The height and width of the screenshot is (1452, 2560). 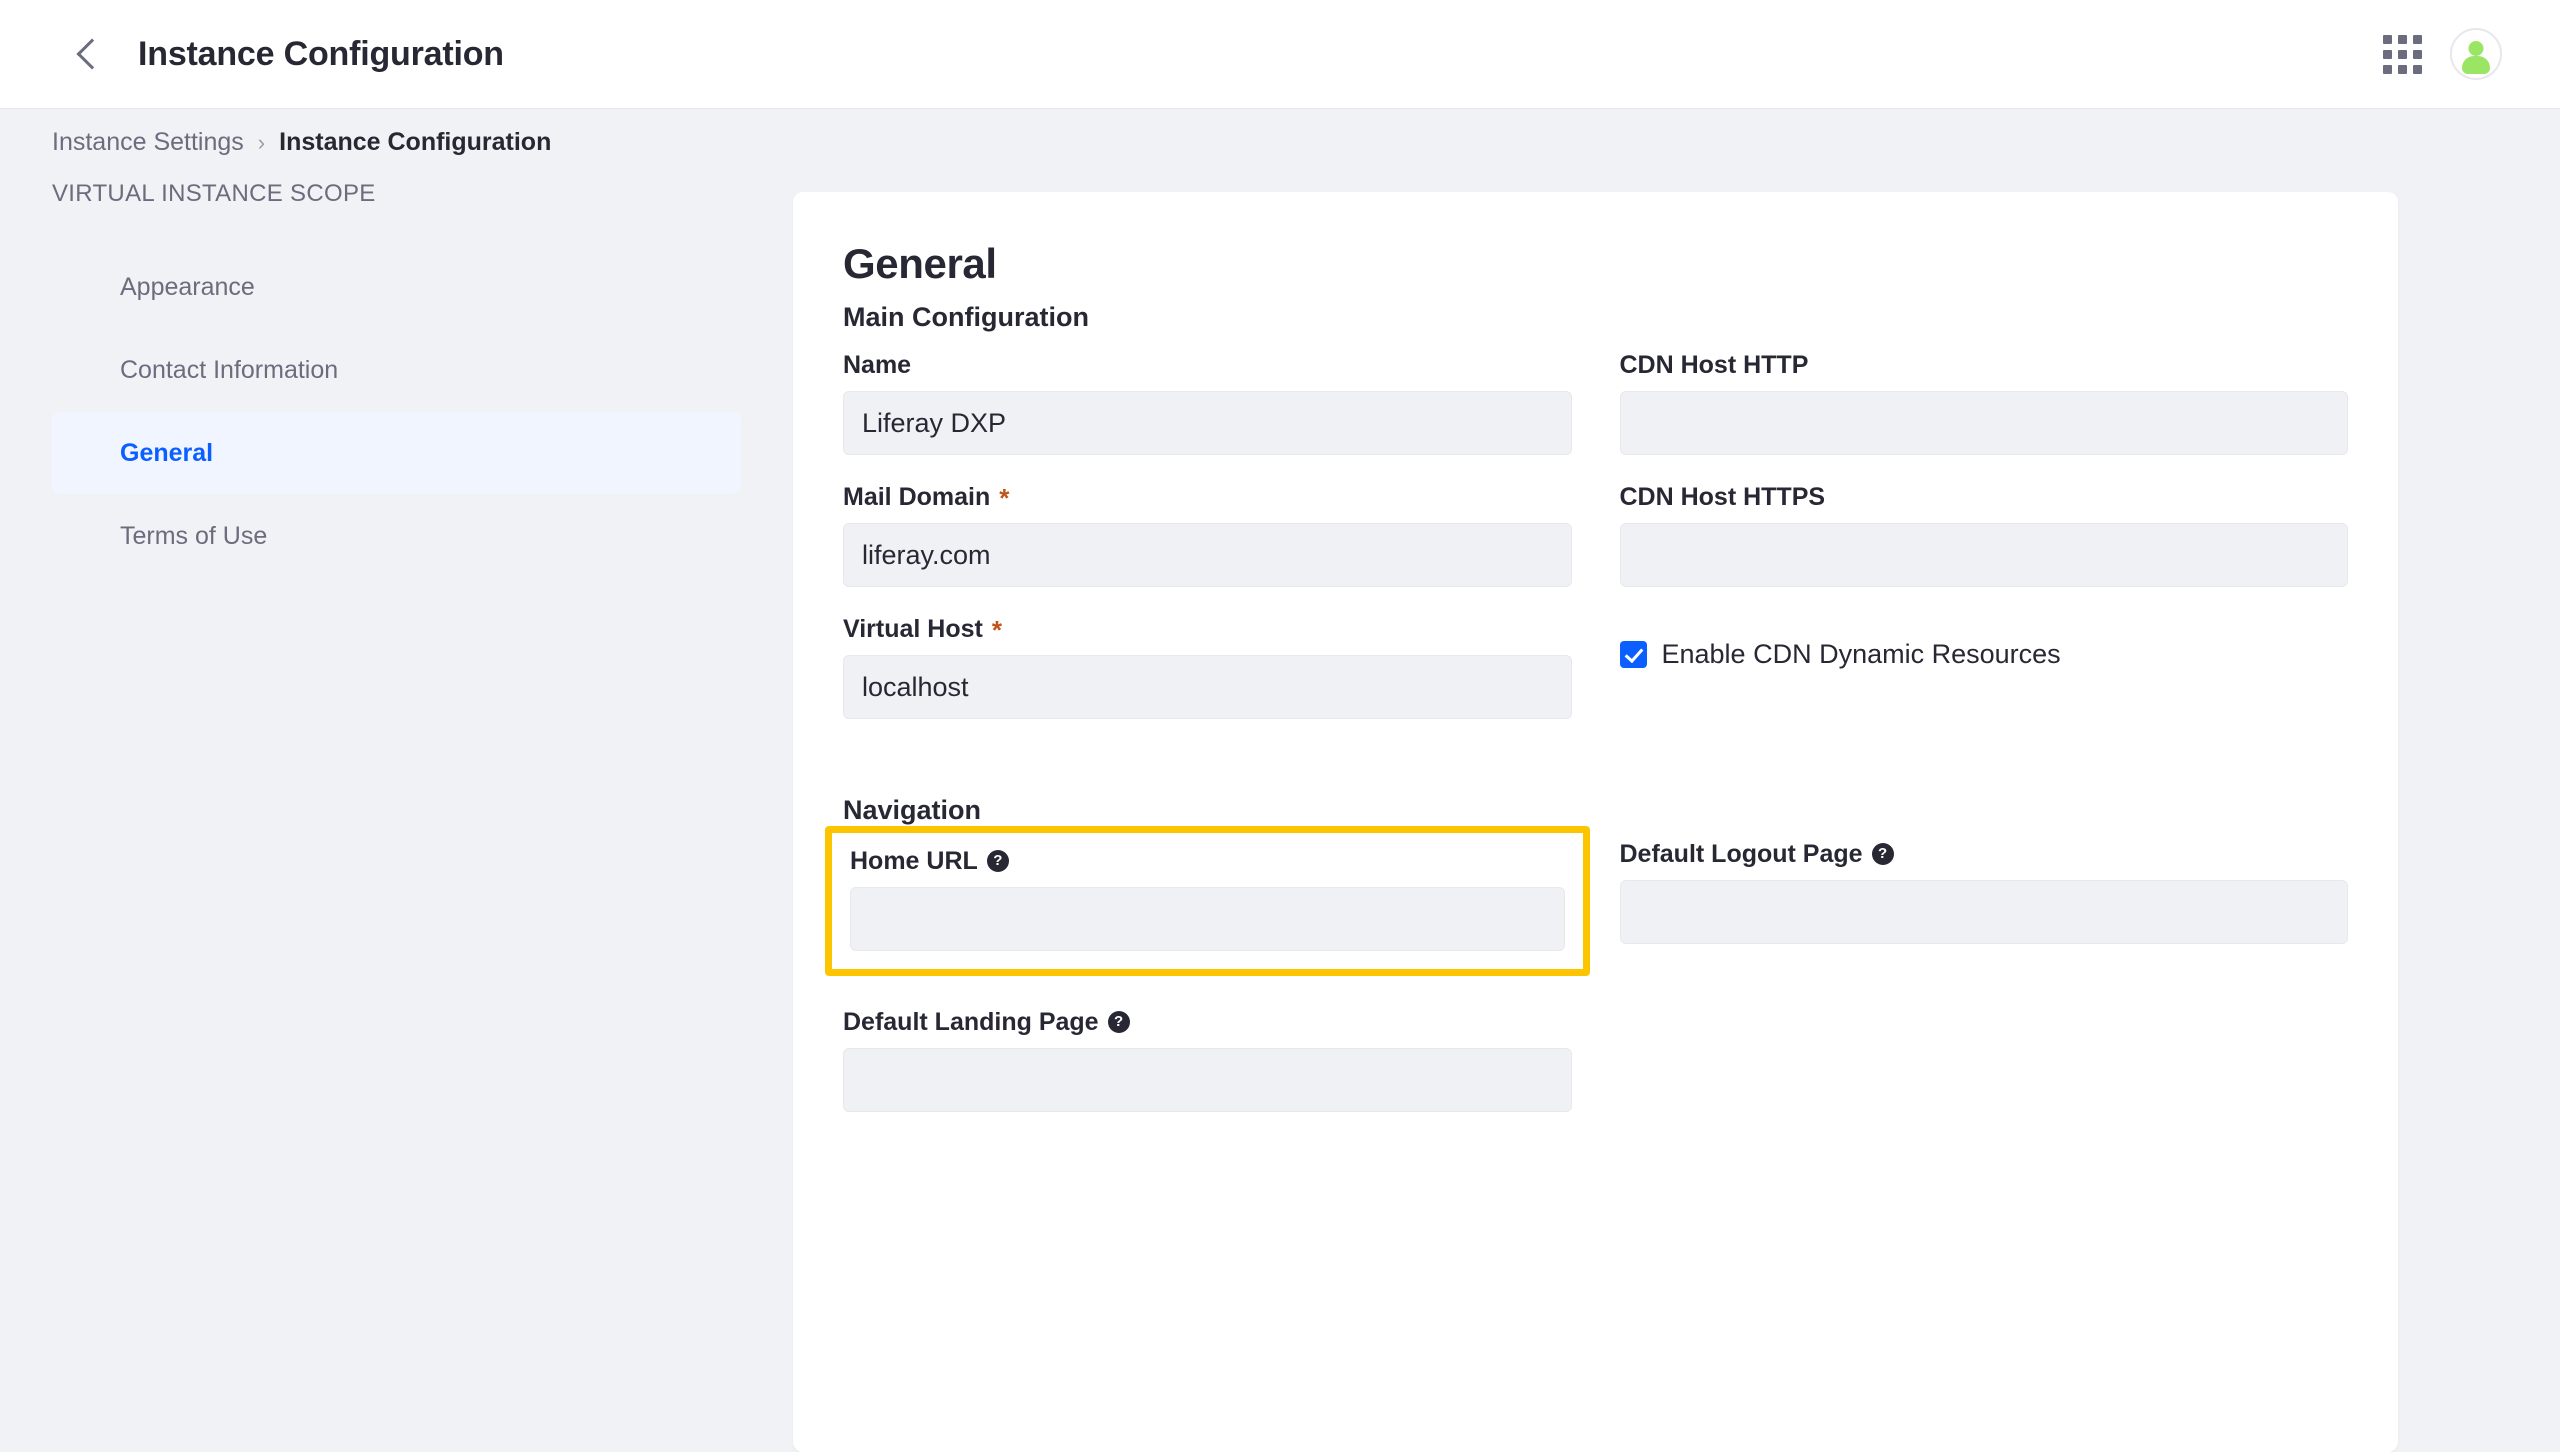 What do you see at coordinates (1984, 365) in the screenshot?
I see `field-label-cdn-host-http: CDN Host HTTP` at bounding box center [1984, 365].